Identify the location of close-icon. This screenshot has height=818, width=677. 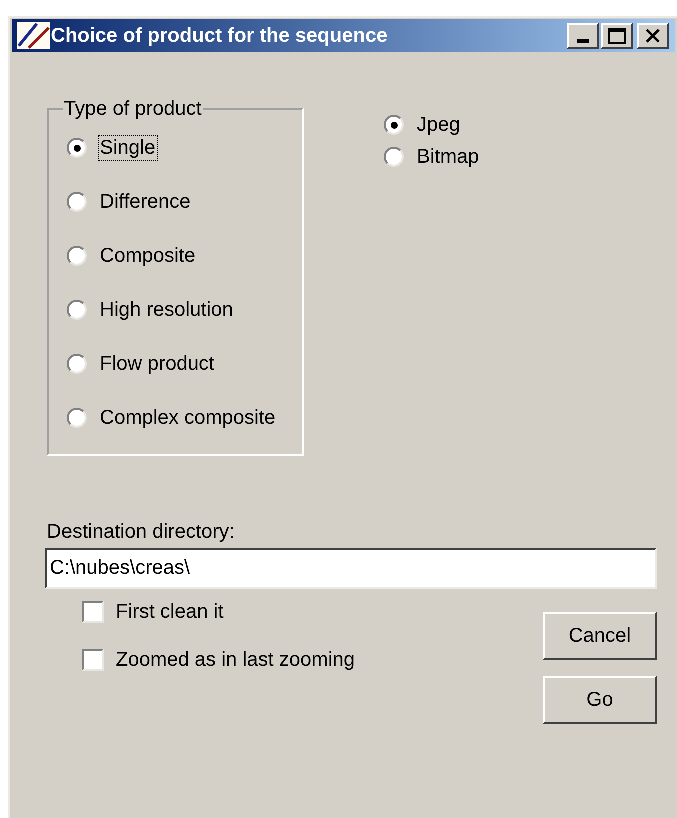
(653, 36).